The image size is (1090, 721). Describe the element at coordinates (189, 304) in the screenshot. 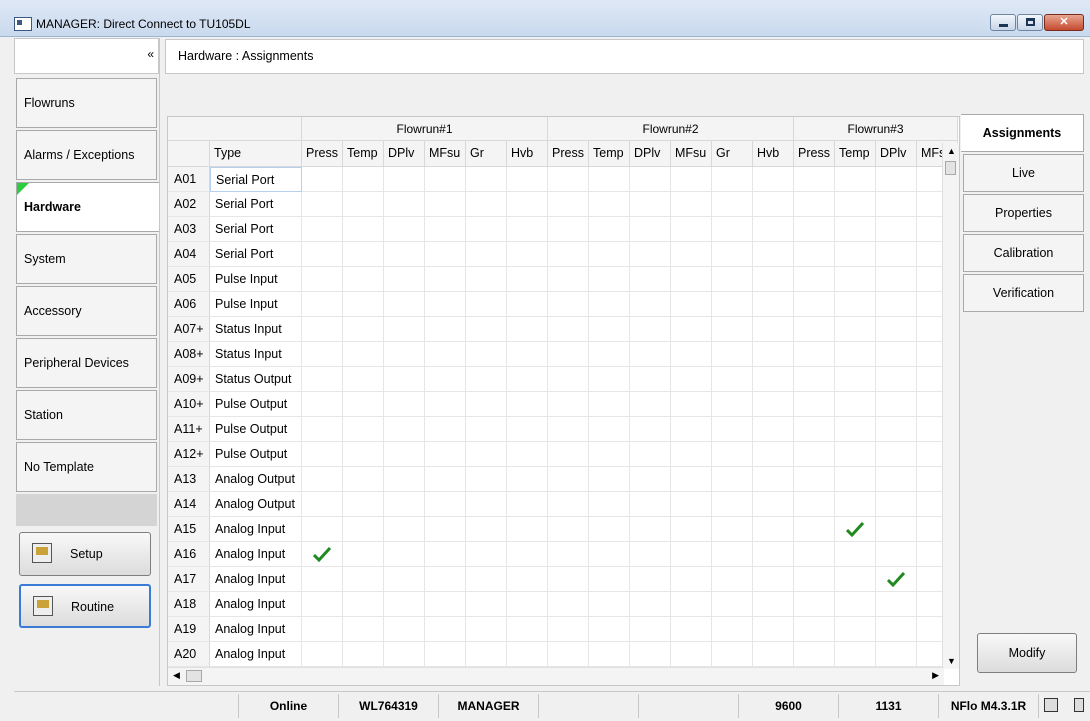

I see `row-header: A06` at that location.